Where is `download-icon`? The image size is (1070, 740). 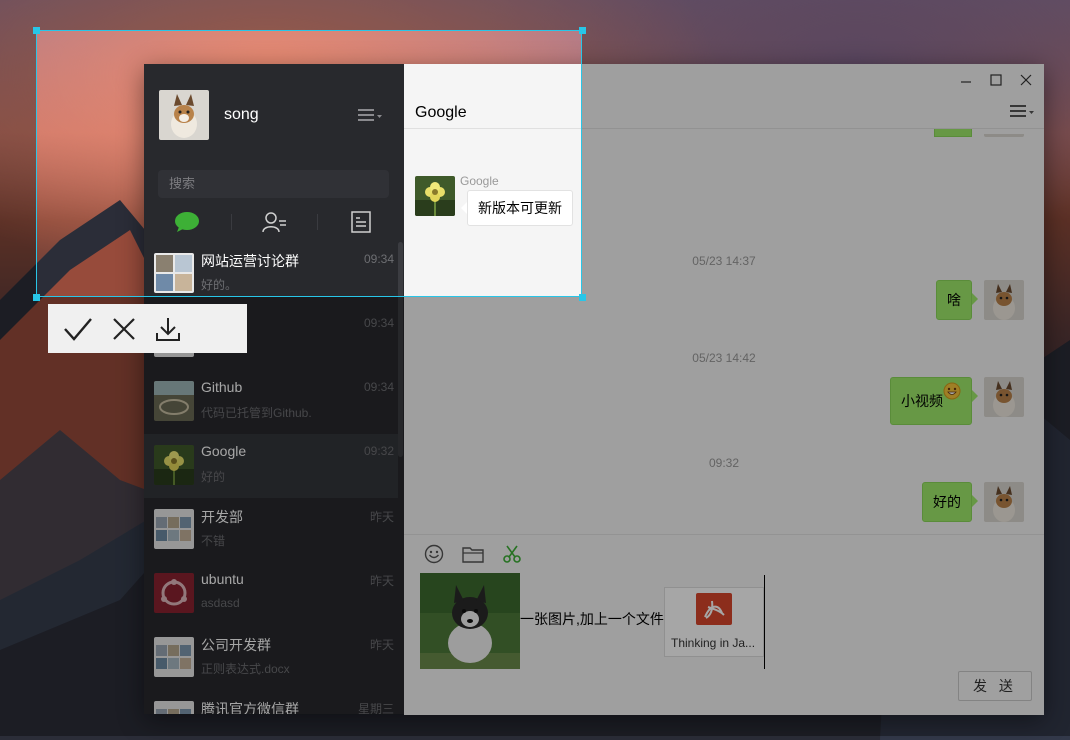 download-icon is located at coordinates (168, 329).